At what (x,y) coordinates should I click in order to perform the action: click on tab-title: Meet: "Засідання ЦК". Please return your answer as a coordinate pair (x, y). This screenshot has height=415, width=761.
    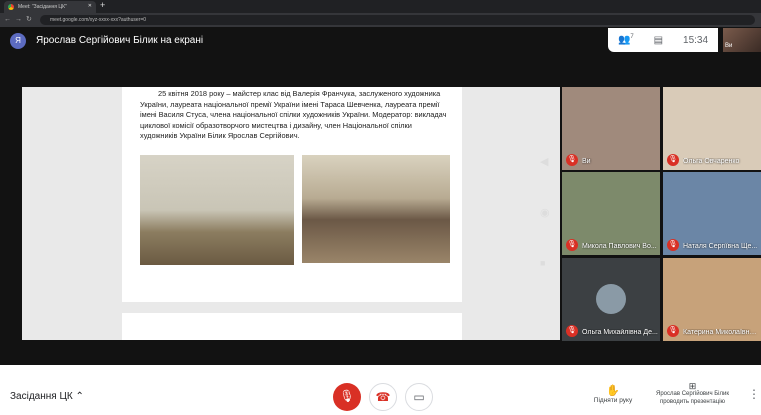
    Looking at the image, I should click on (42, 7).